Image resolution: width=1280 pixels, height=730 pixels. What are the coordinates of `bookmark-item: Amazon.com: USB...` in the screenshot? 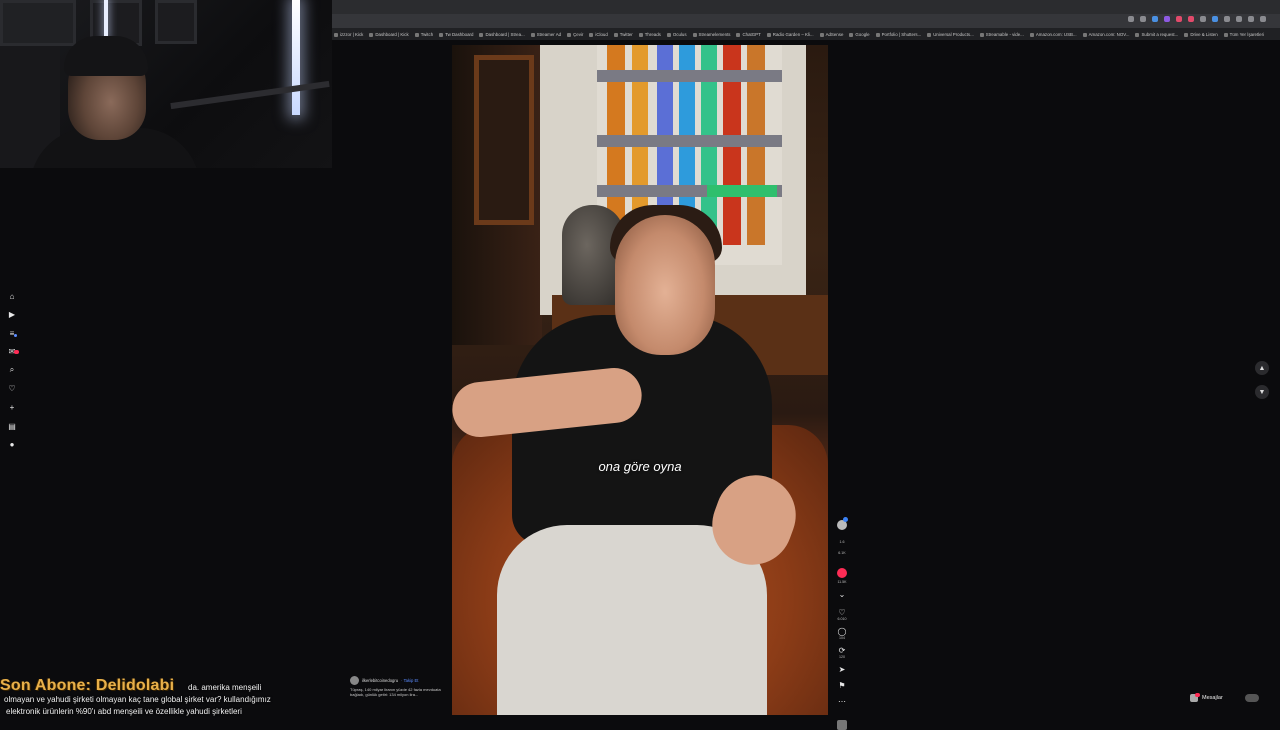 It's located at (1053, 34).